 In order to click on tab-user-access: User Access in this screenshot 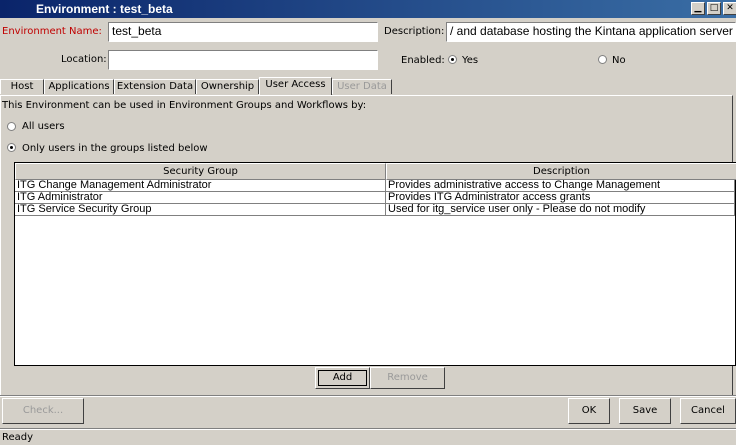, I will do `click(295, 86)`.